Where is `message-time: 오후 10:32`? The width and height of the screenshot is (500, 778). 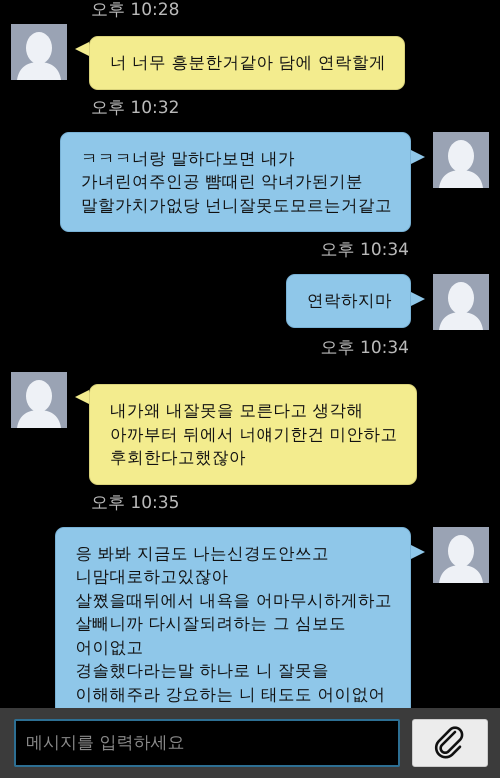
message-time: 오후 10:32 is located at coordinates (135, 108).